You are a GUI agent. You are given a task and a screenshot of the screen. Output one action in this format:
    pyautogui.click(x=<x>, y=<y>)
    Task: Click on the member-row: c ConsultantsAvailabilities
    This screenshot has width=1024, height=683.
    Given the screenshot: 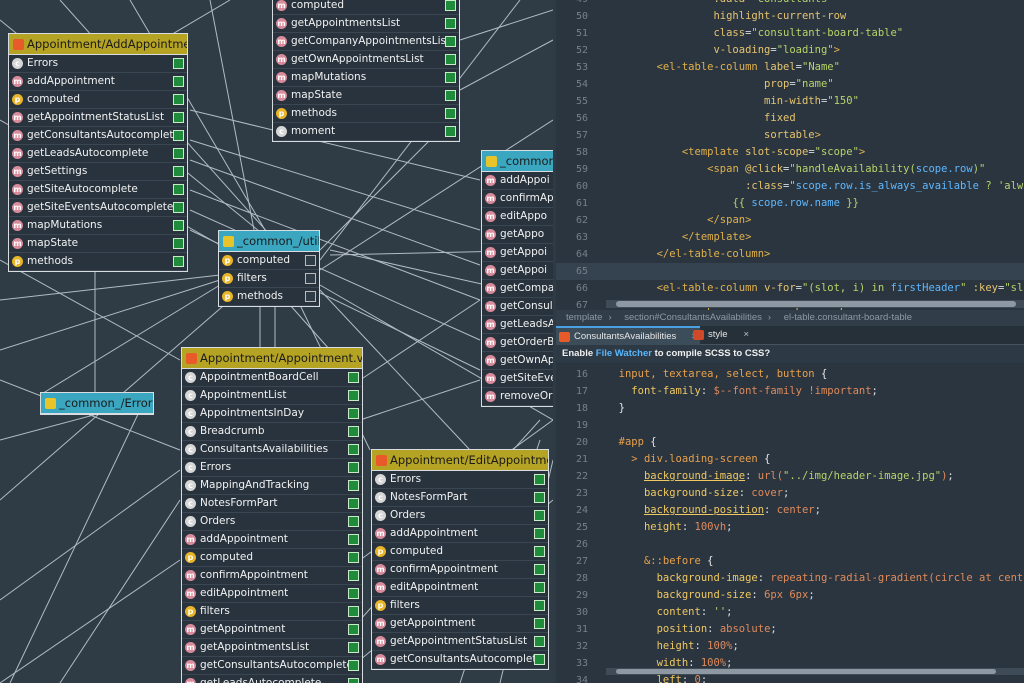 What is the action you would take?
    pyautogui.click(x=272, y=450)
    